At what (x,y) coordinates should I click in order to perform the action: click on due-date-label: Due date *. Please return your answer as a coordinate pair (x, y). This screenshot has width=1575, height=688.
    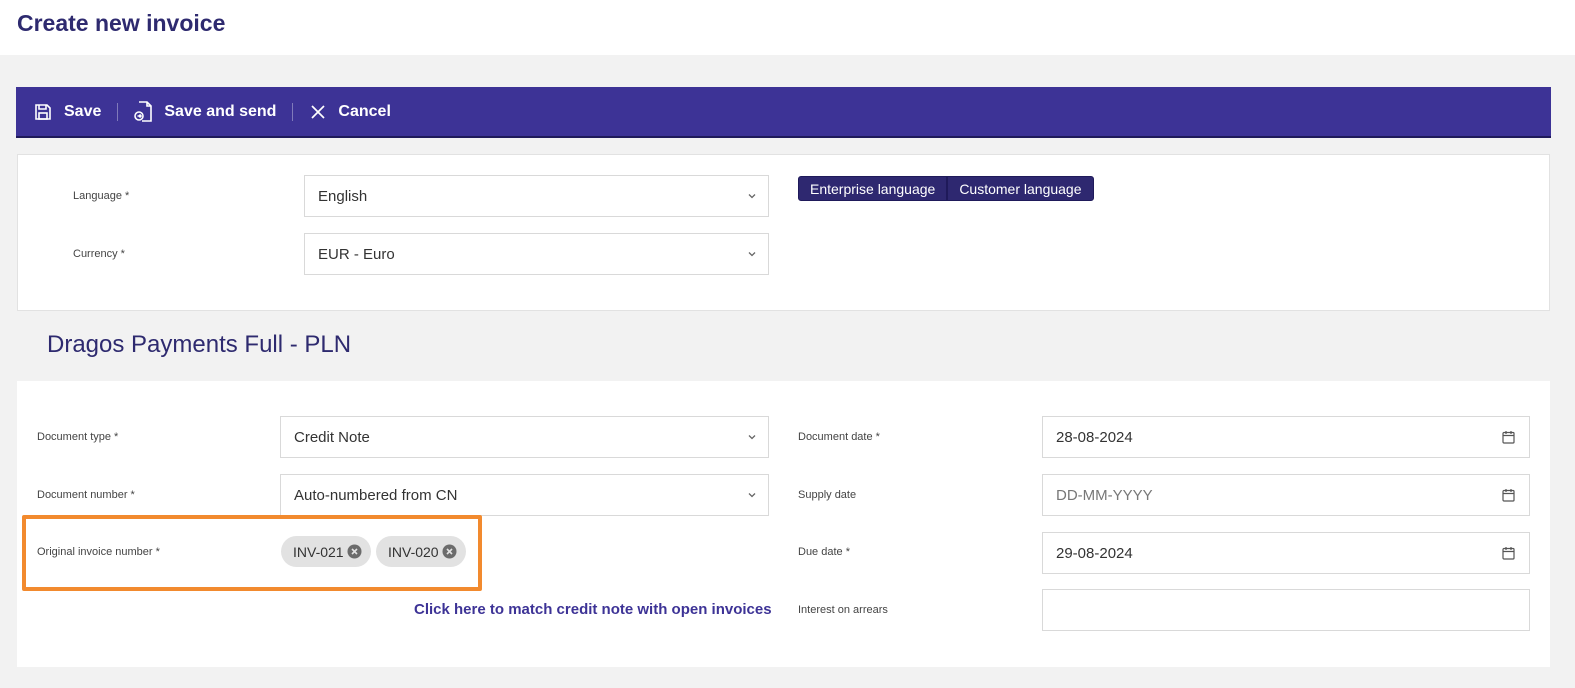
    Looking at the image, I should click on (824, 552).